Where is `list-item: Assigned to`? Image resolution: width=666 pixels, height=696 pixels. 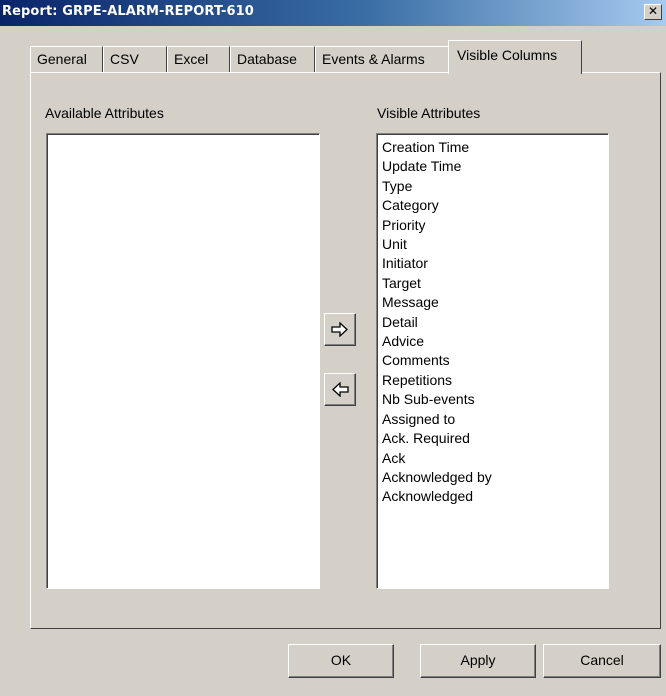
list-item: Assigned to is located at coordinates (495, 419).